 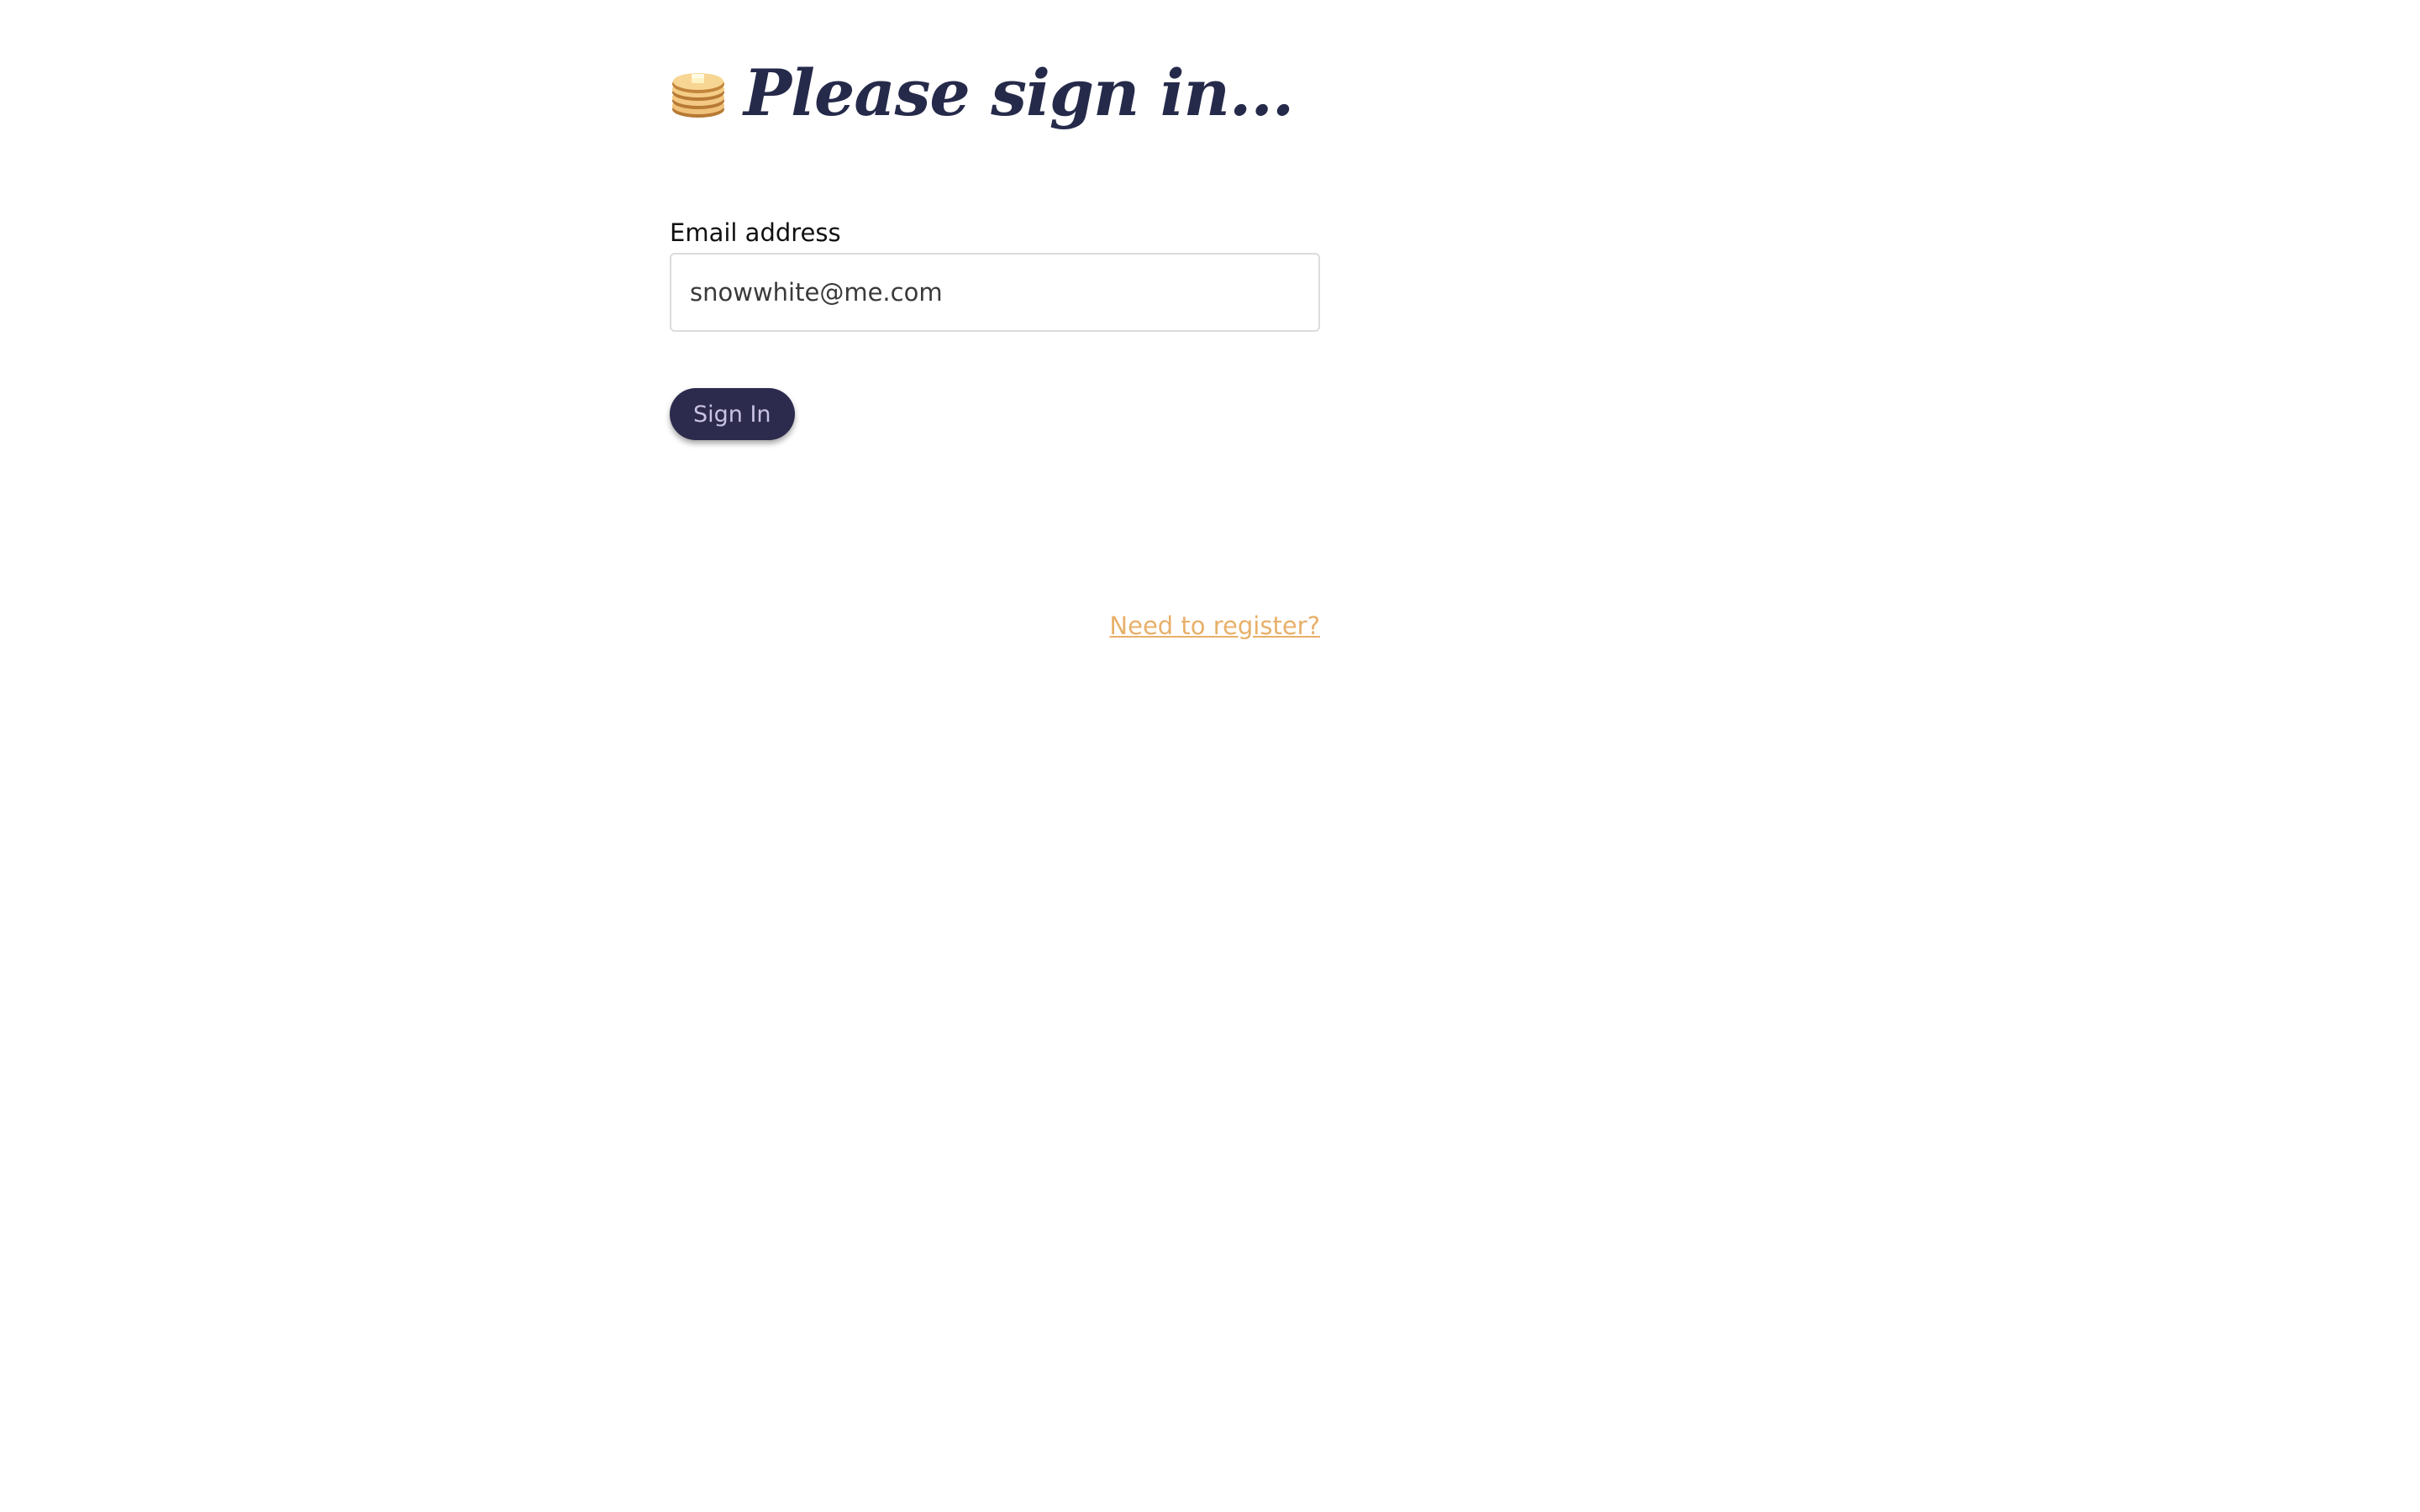 I want to click on email-field, so click(x=995, y=292).